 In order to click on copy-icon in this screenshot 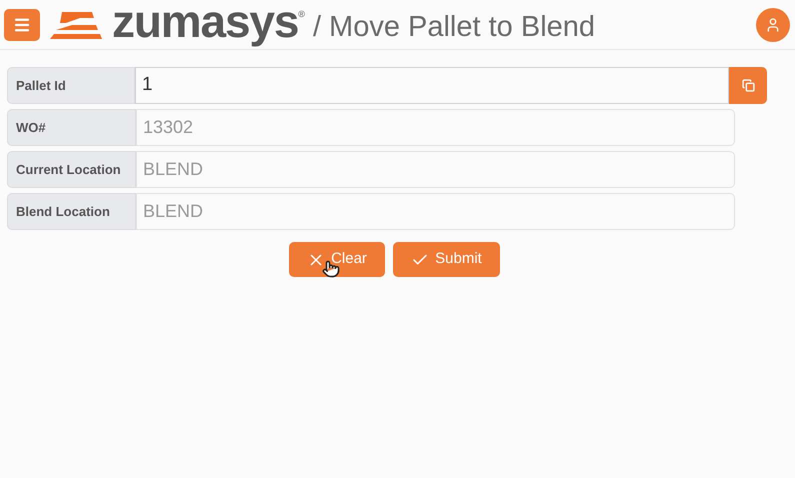, I will do `click(748, 85)`.